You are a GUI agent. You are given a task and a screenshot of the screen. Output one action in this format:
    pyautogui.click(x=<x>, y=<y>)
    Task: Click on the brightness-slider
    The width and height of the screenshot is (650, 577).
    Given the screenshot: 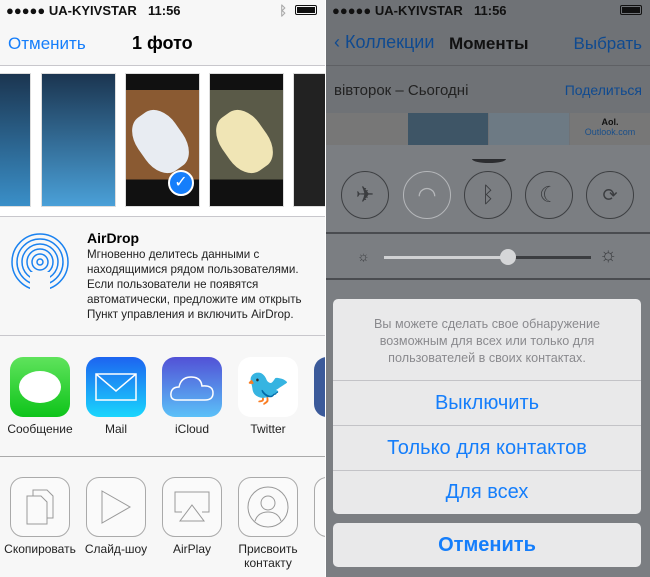 What is the action you would take?
    pyautogui.click(x=487, y=257)
    